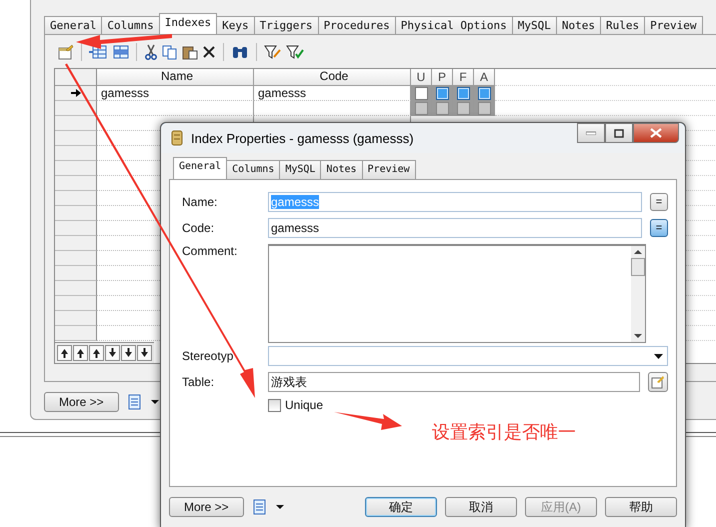 This screenshot has width=716, height=527. Describe the element at coordinates (177, 138) in the screenshot. I see `index-icon` at that location.